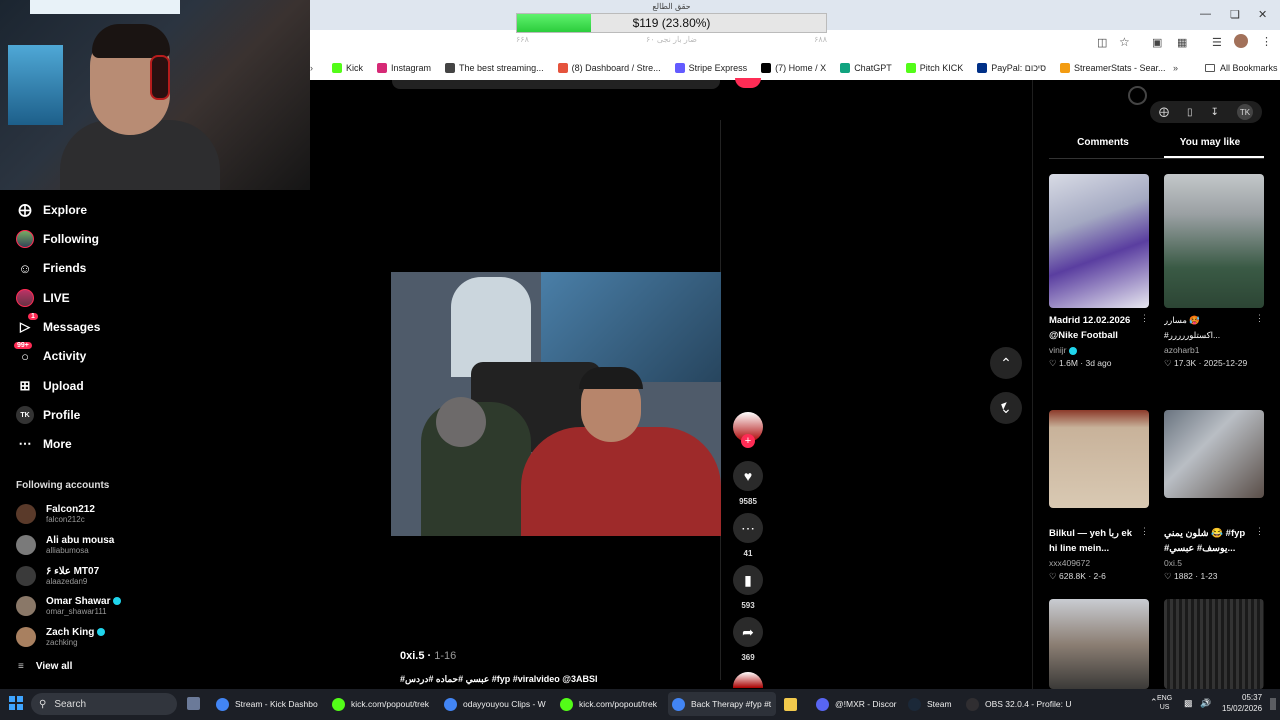 The height and width of the screenshot is (720, 1280). Describe the element at coordinates (1103, 142) in the screenshot. I see `tab-comments: Comments` at that location.